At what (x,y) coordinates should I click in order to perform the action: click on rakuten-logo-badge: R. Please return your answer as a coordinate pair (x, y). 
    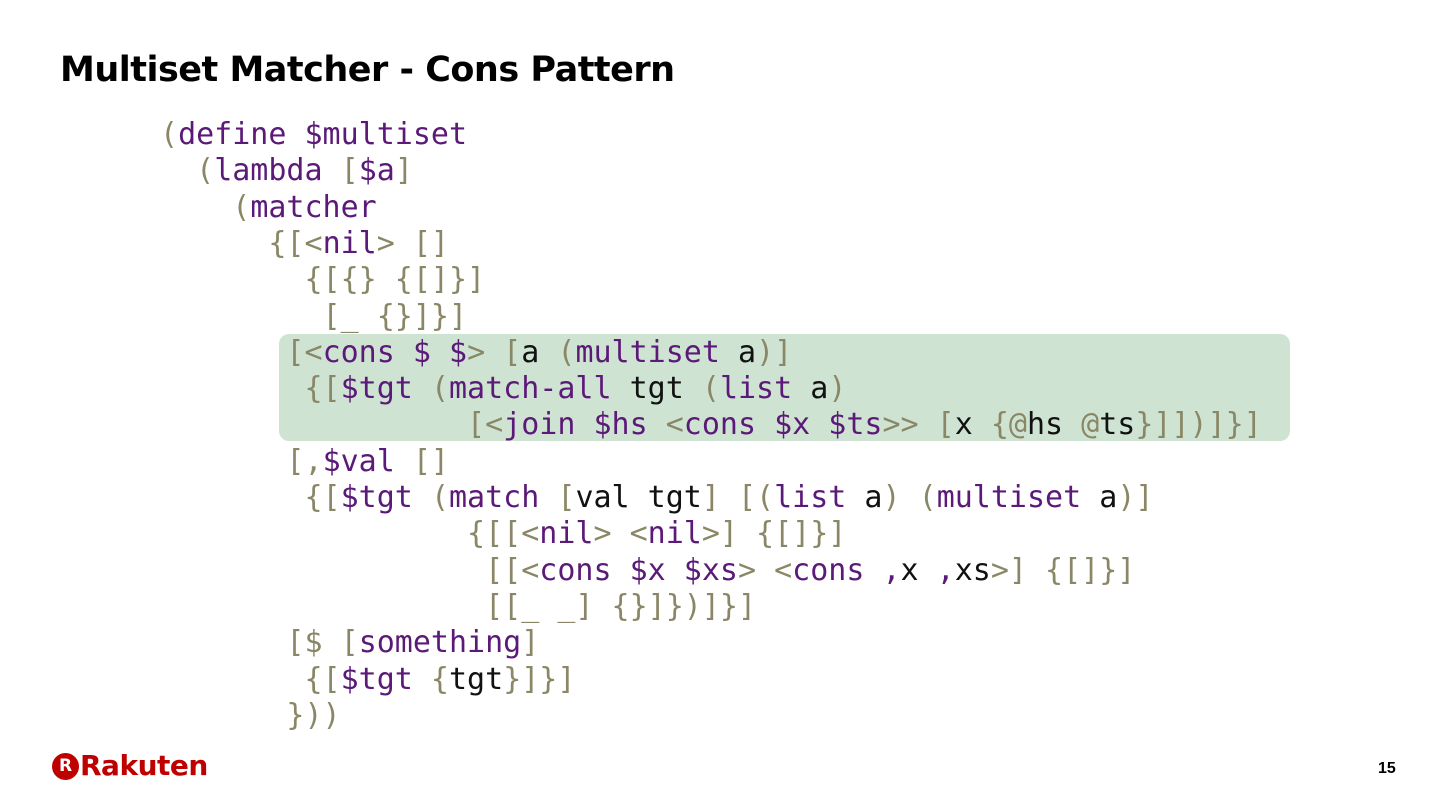
    Looking at the image, I should click on (65, 766).